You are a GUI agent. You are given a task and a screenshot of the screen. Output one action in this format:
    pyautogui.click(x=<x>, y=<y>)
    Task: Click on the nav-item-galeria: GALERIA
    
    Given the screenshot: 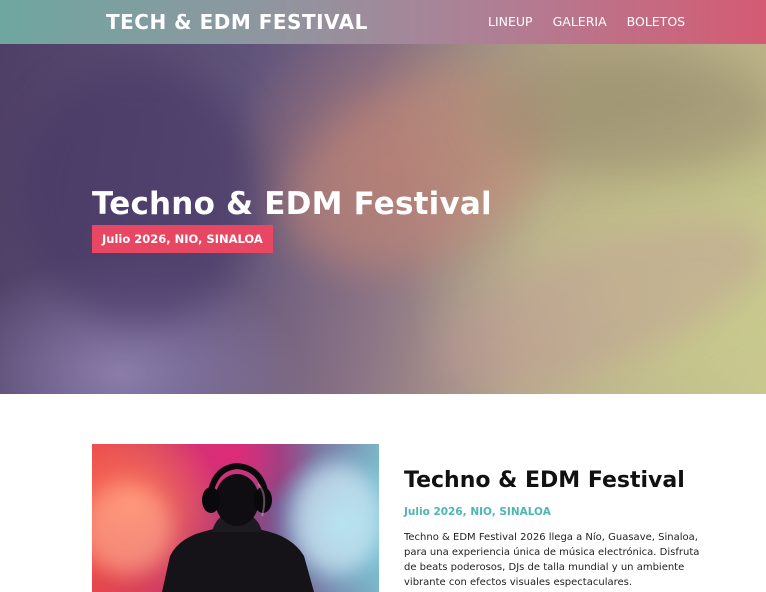 What is the action you would take?
    pyautogui.click(x=580, y=21)
    